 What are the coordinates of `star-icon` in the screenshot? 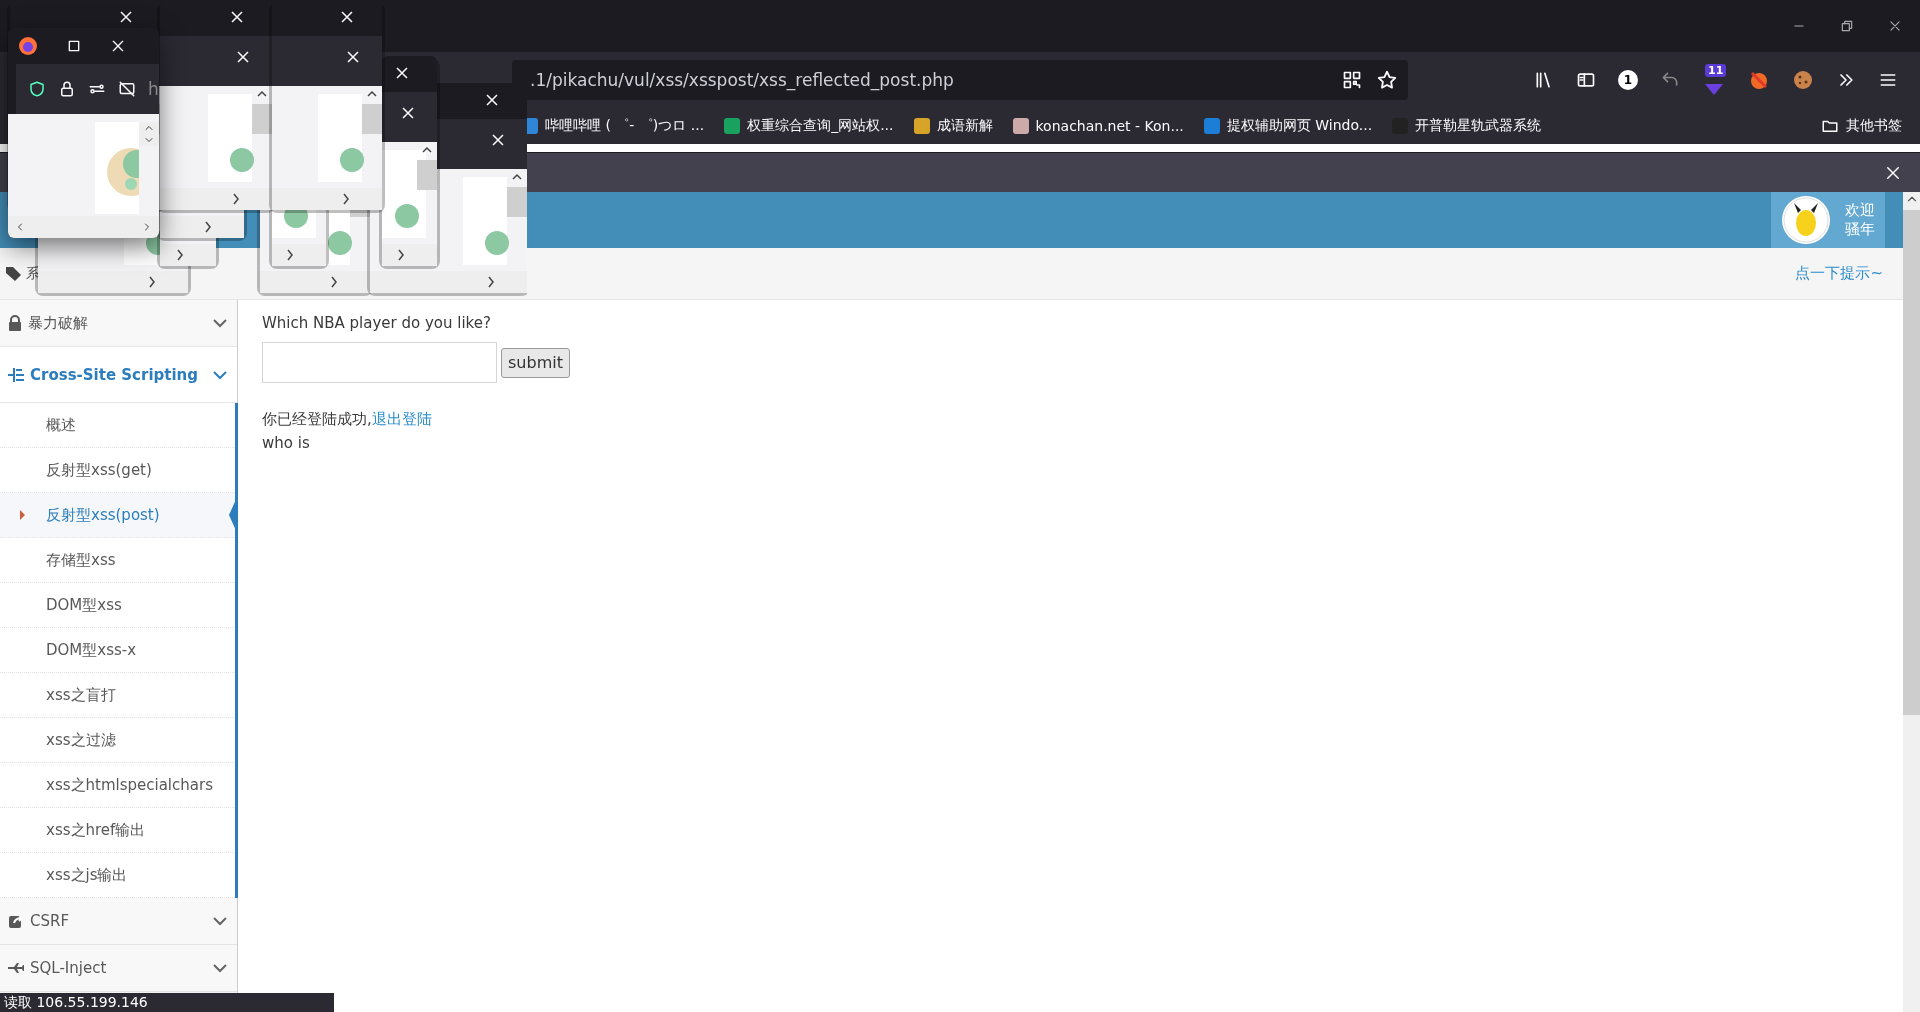 It's located at (1387, 80).